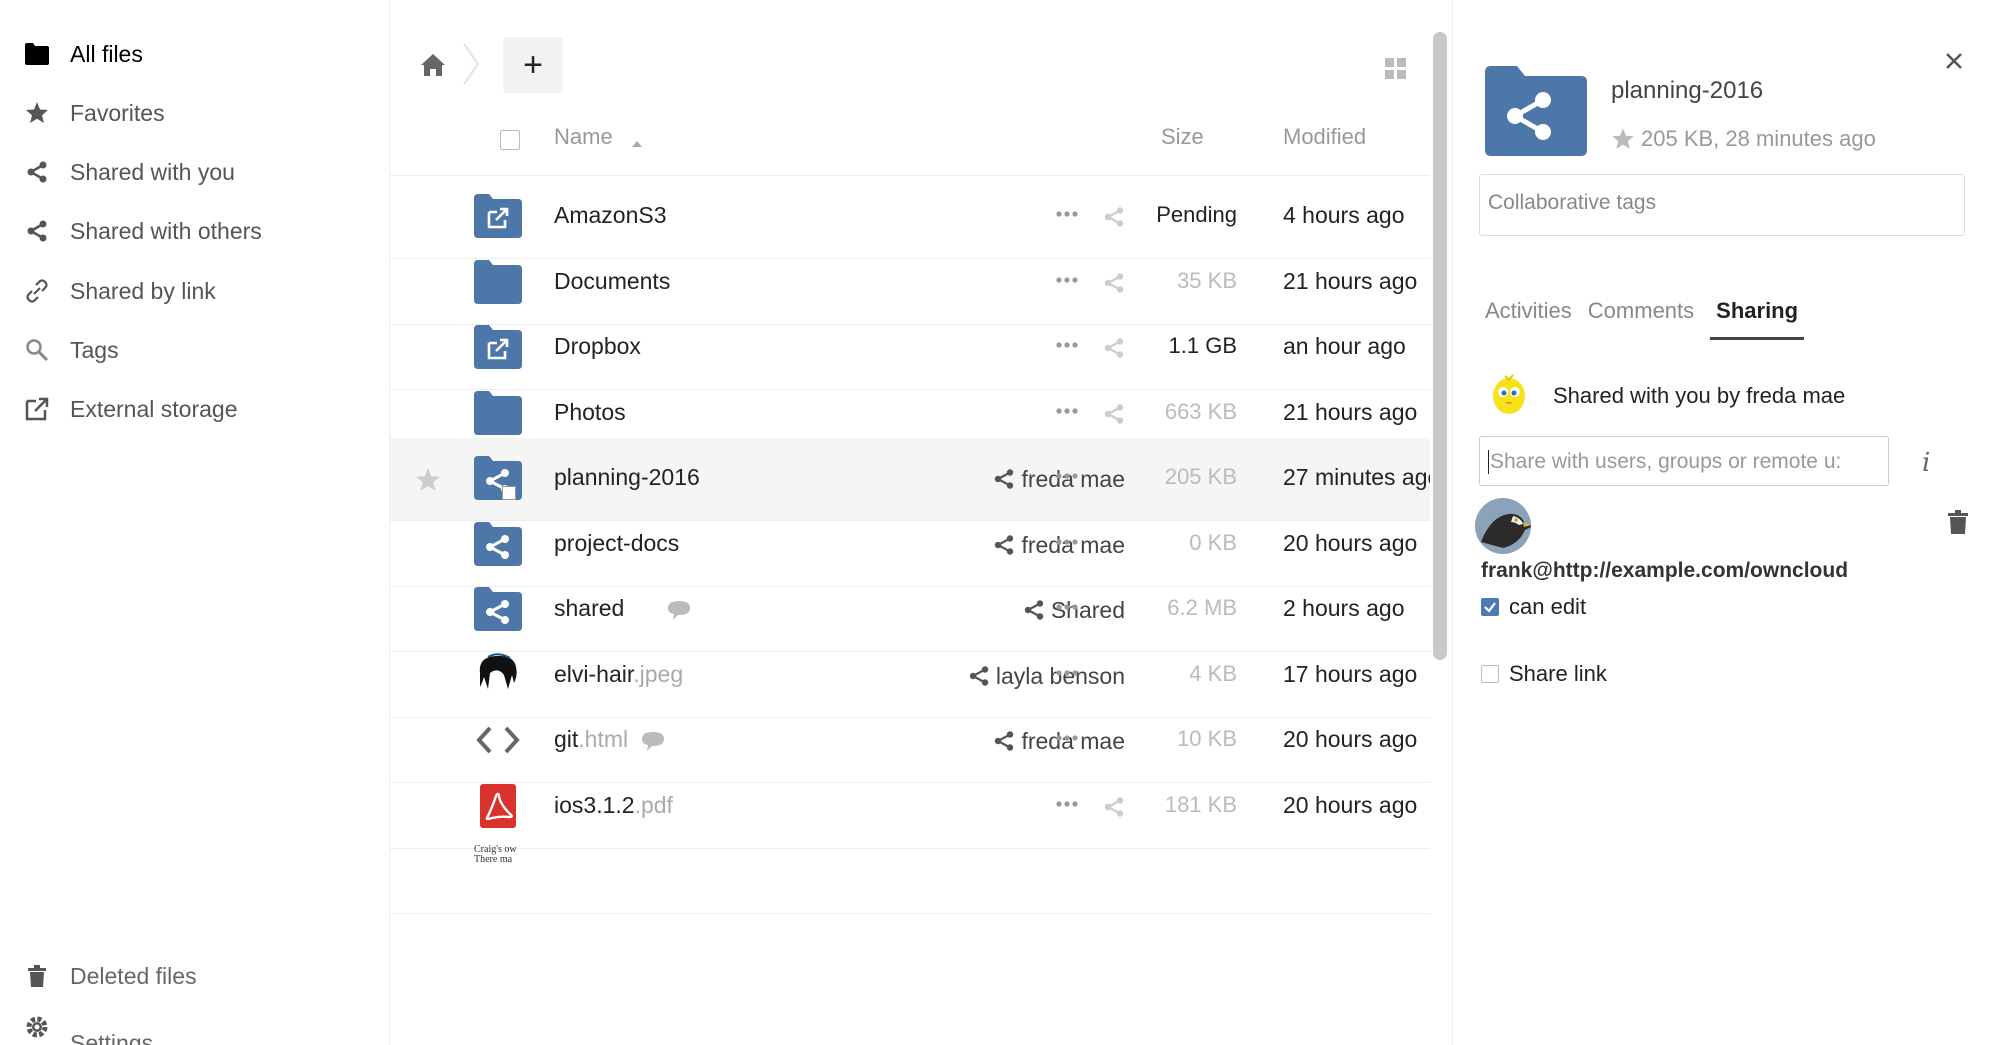 This screenshot has width=1993, height=1045. I want to click on recipient-name: frank@http://example.com/owncloud, so click(1665, 570).